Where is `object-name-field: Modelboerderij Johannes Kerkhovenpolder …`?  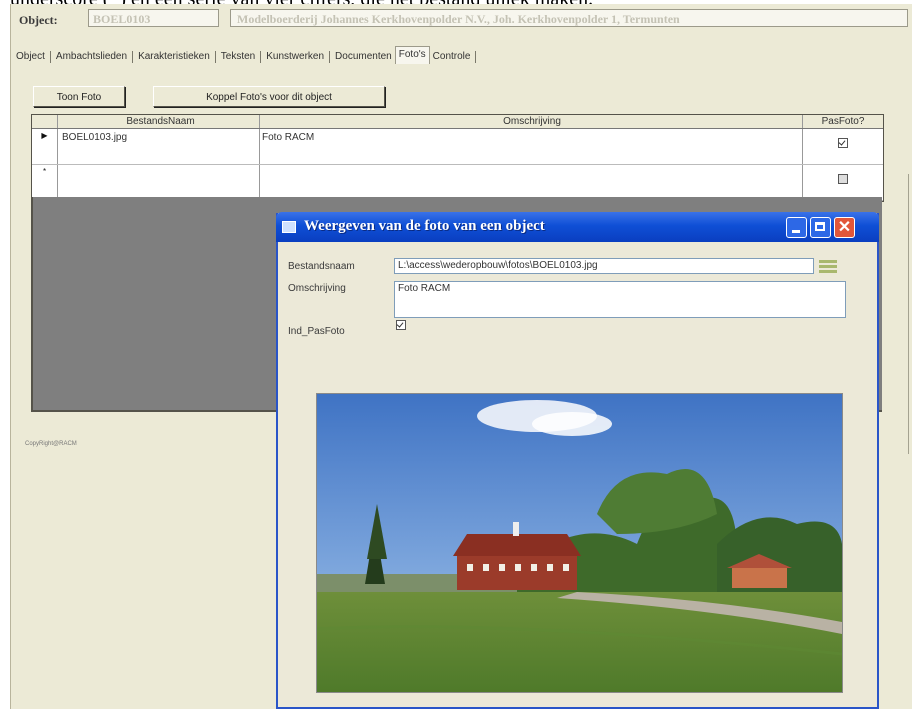 object-name-field: Modelboerderij Johannes Kerkhovenpolder … is located at coordinates (569, 18).